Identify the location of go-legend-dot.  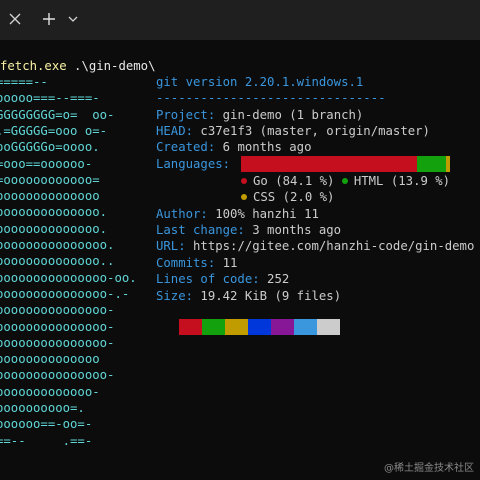
(244, 180).